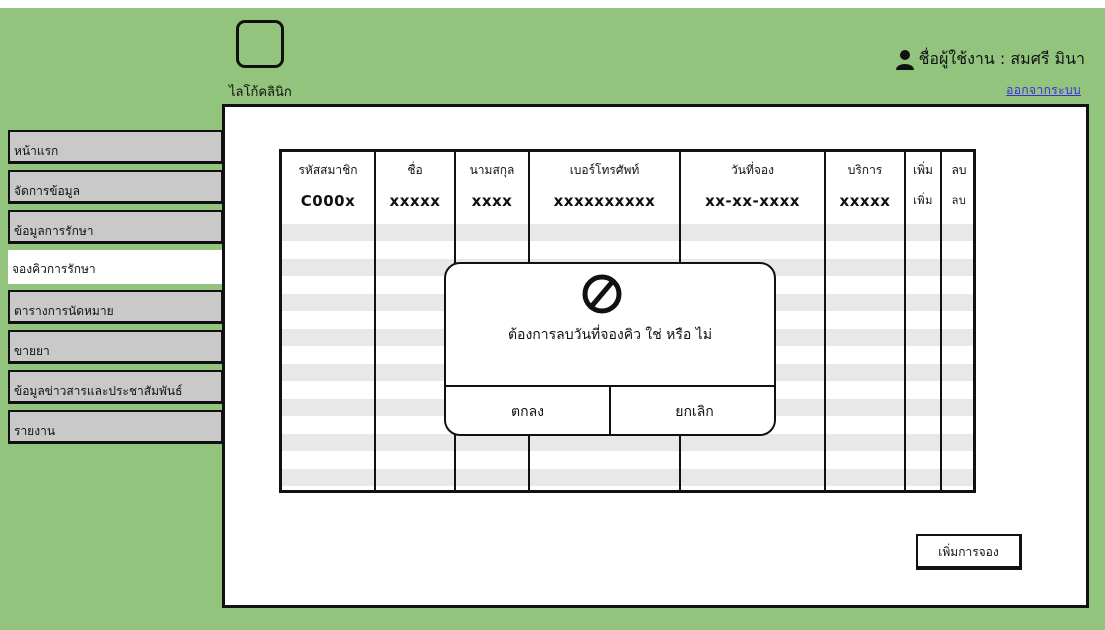  Describe the element at coordinates (36, 151) in the screenshot. I see `sidebar-item-label: หน้าแรก` at that location.